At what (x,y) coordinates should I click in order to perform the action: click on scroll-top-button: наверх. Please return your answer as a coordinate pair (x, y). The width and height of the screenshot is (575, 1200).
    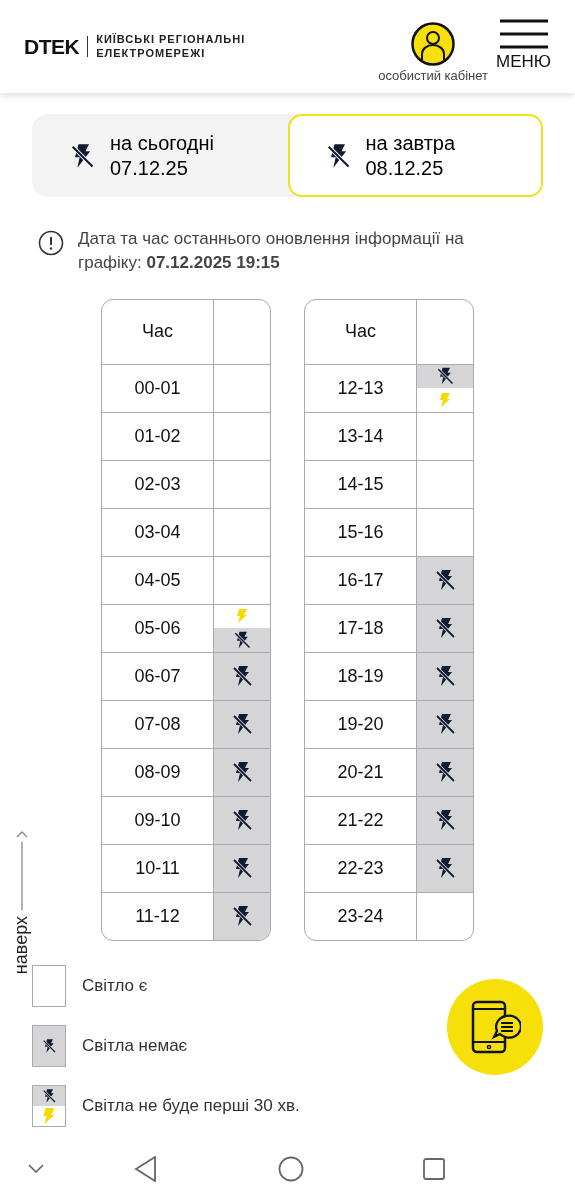
    Looking at the image, I should click on (21, 902).